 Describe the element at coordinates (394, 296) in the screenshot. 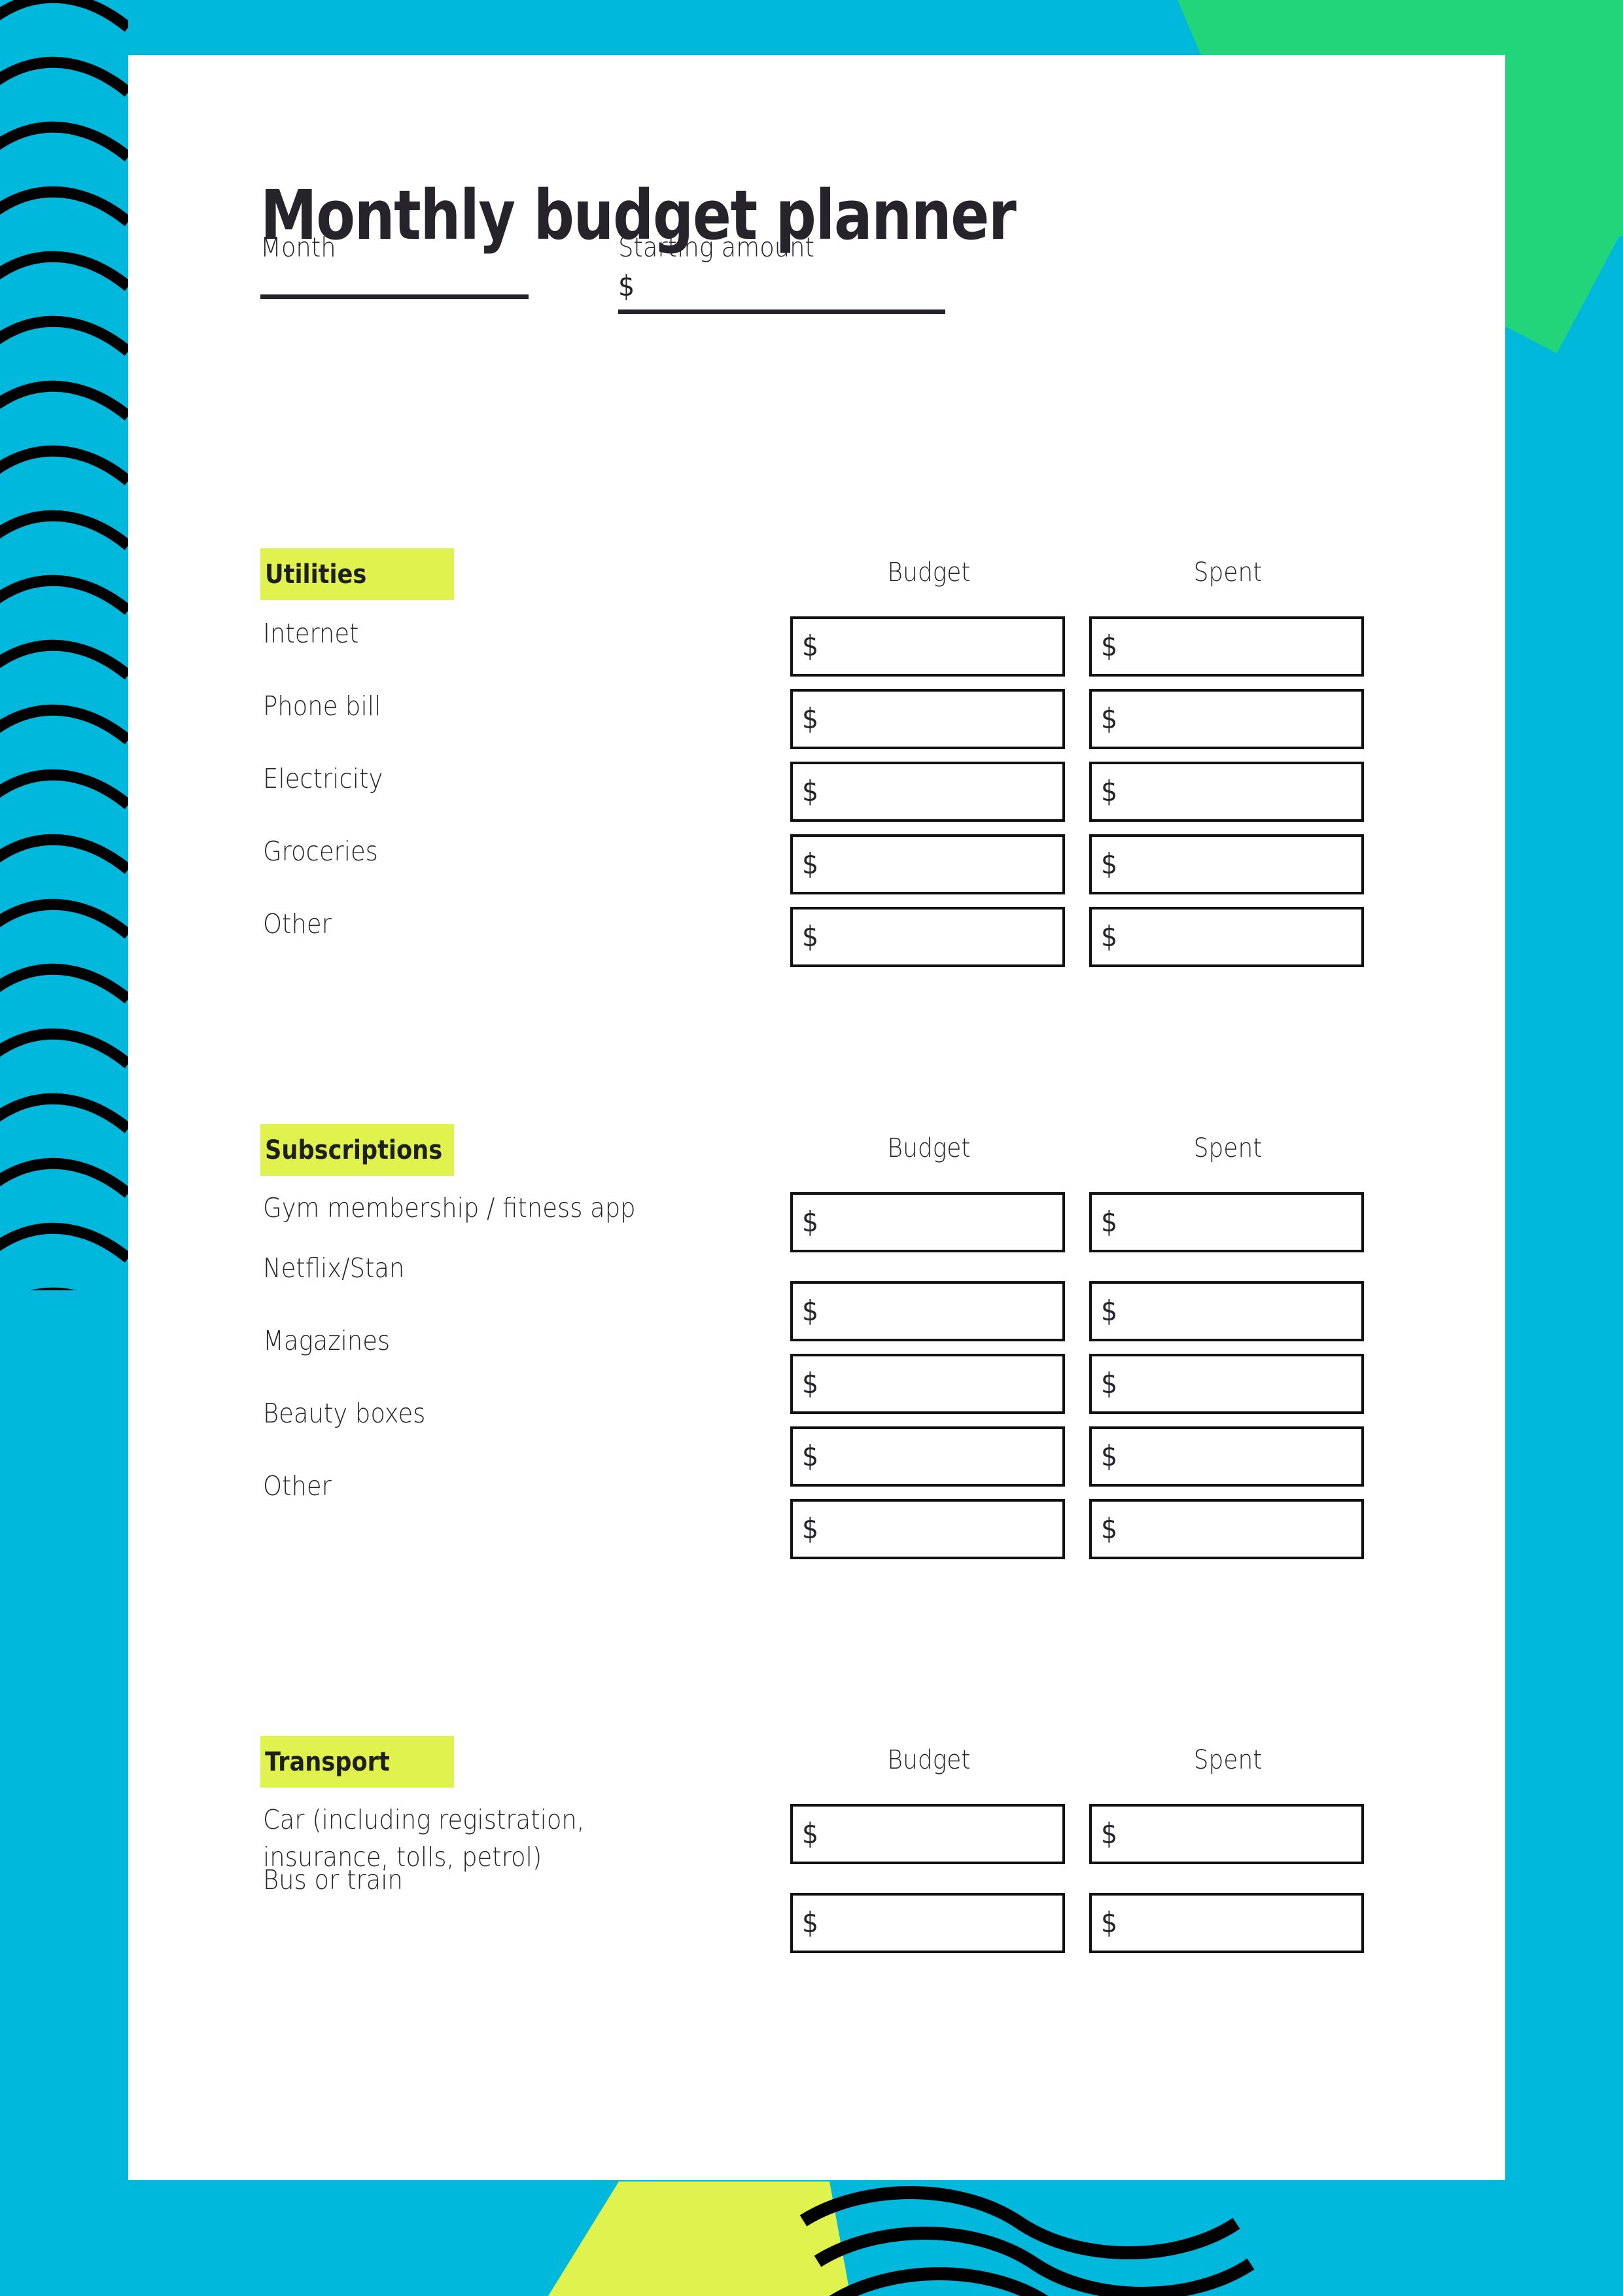

I see `month-field-rule` at that location.